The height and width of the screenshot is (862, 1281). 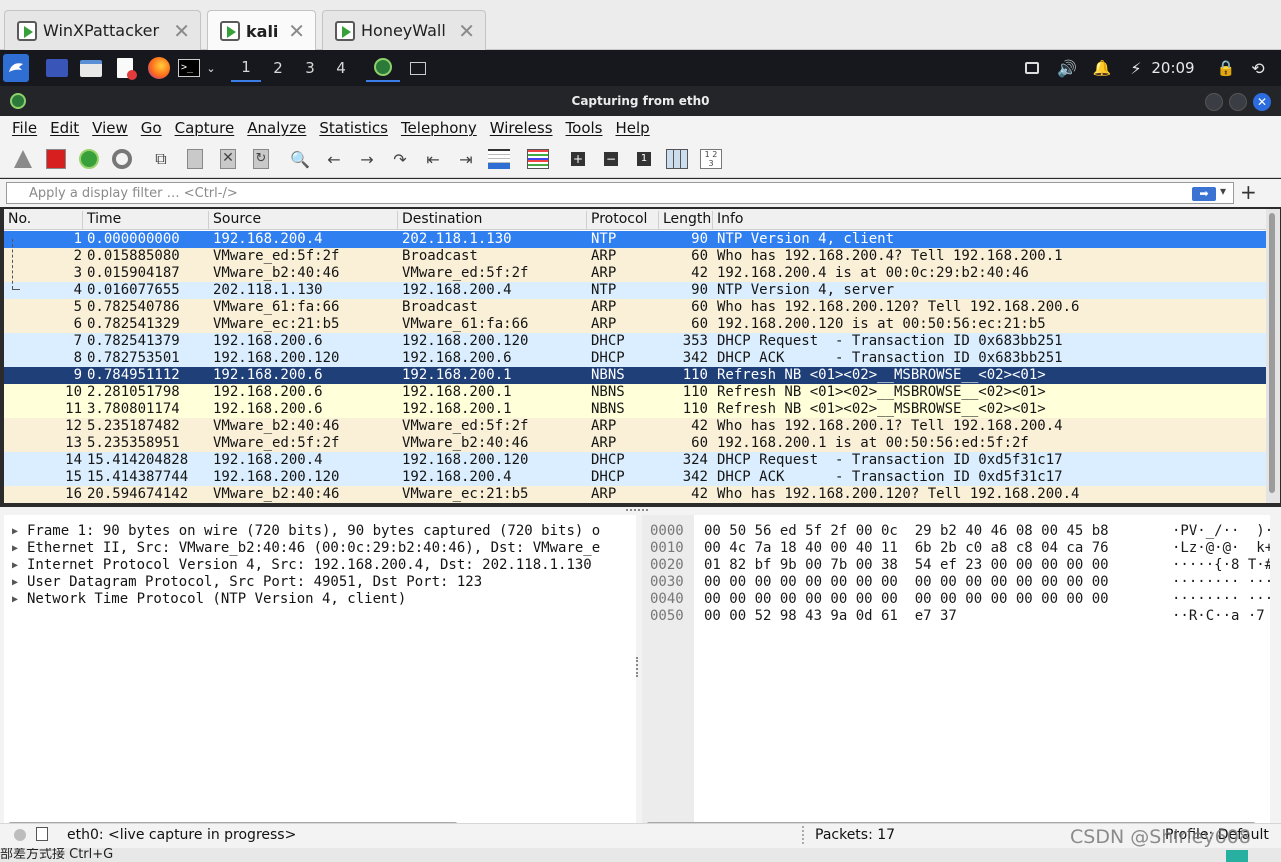 What do you see at coordinates (632, 128) in the screenshot?
I see `menu-help: Help` at bounding box center [632, 128].